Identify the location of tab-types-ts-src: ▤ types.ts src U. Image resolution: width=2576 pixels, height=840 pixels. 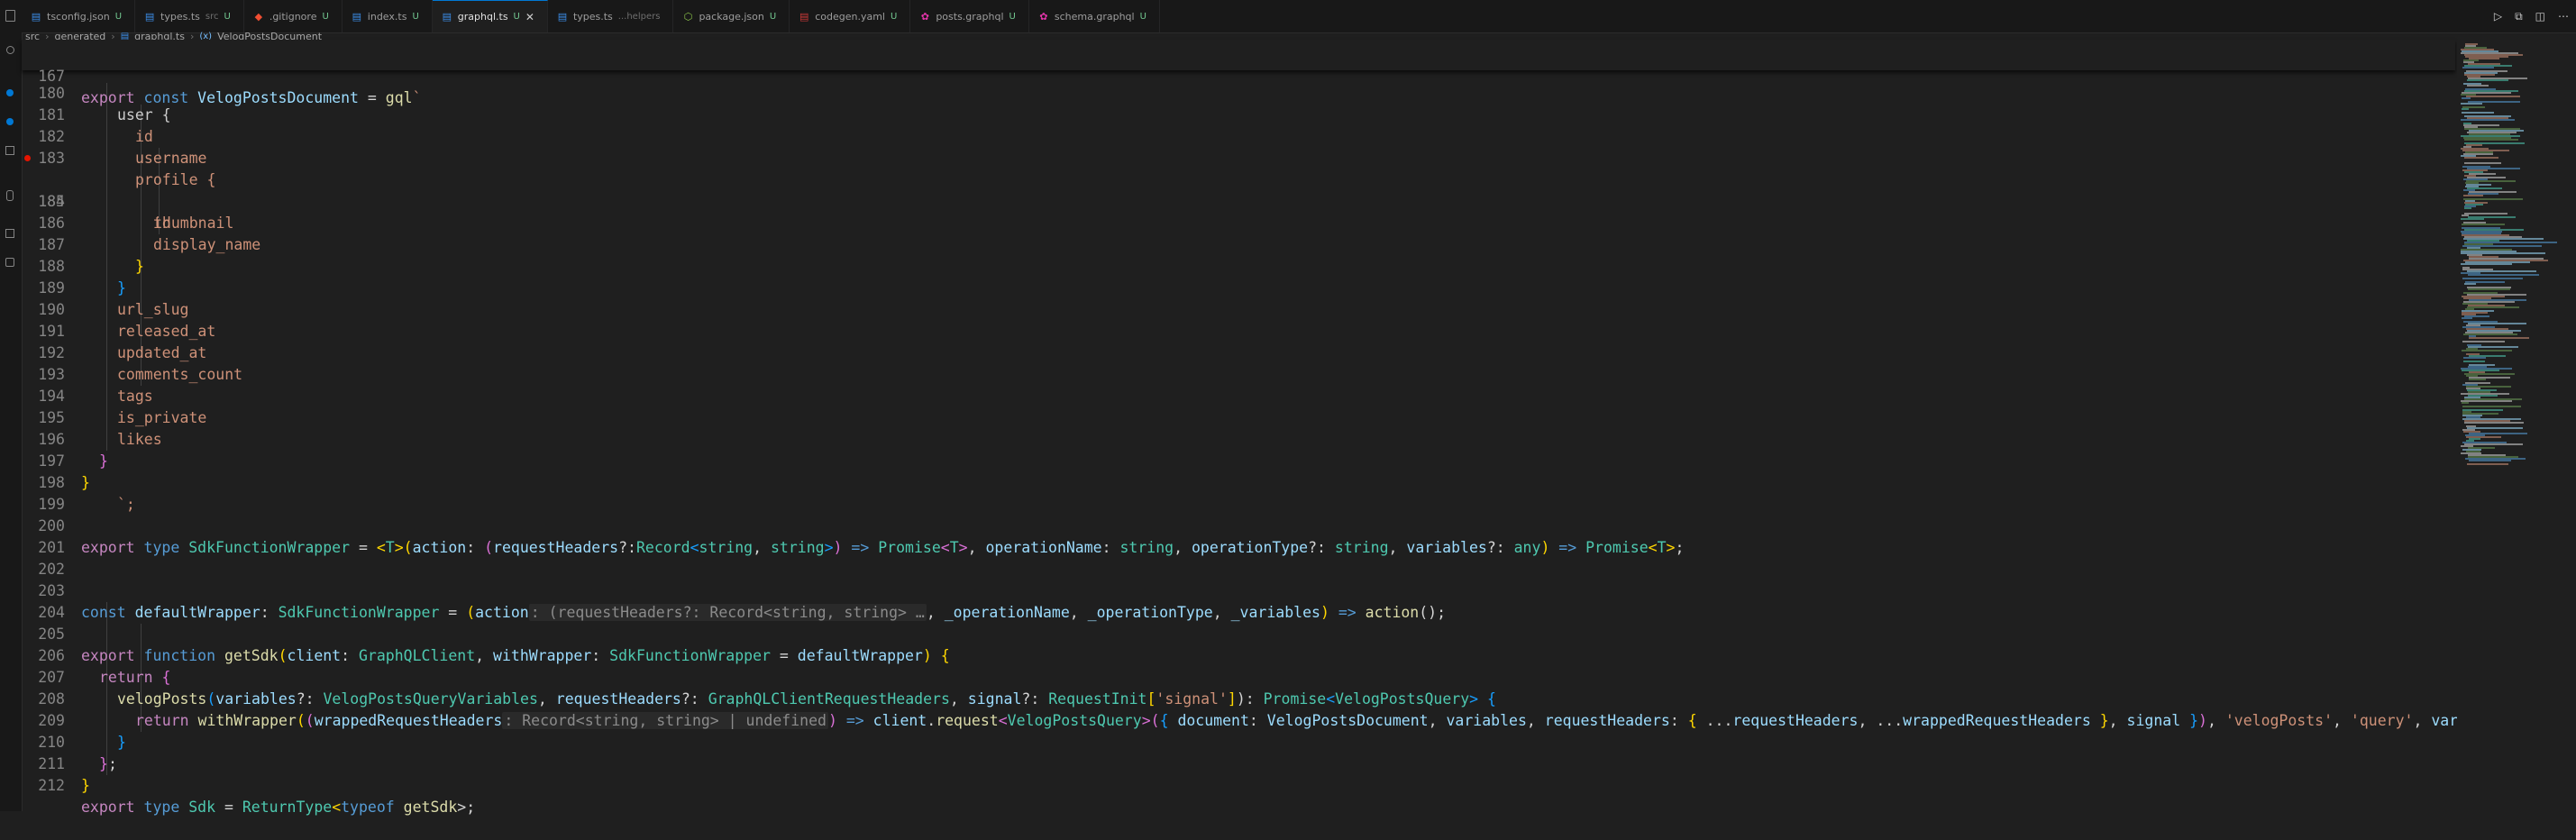
(190, 16).